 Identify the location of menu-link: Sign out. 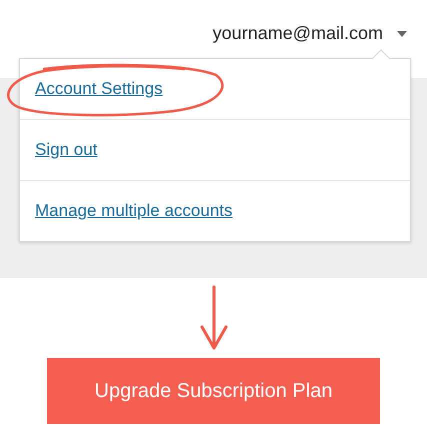
(66, 150).